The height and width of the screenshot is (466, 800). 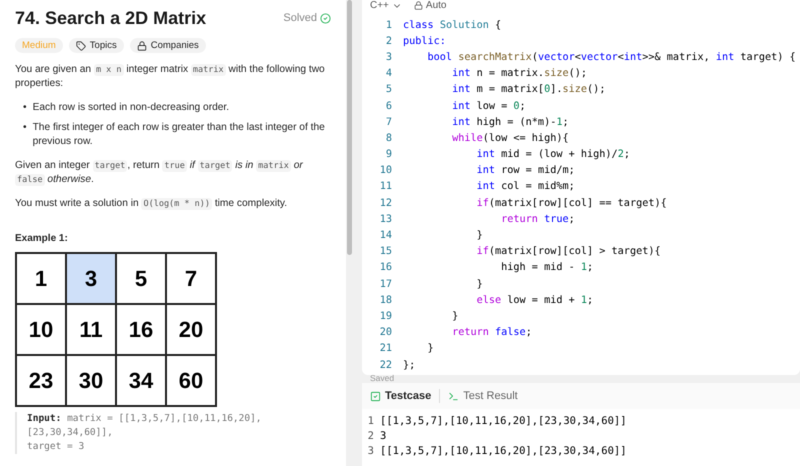 What do you see at coordinates (424, 41) in the screenshot?
I see `code-line: public:` at bounding box center [424, 41].